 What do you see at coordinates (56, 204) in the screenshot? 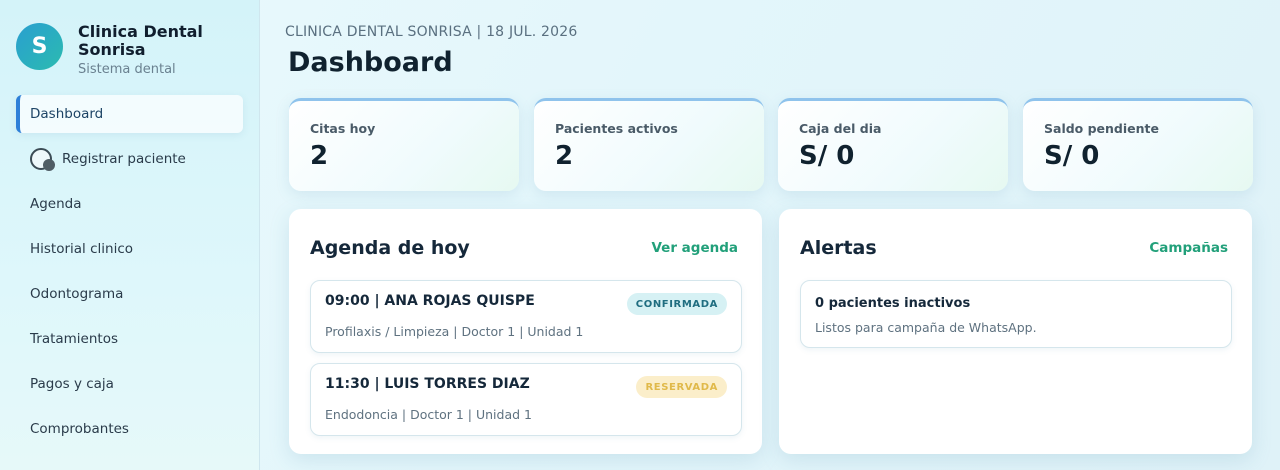
I see `sidebar-item-label: Agenda` at bounding box center [56, 204].